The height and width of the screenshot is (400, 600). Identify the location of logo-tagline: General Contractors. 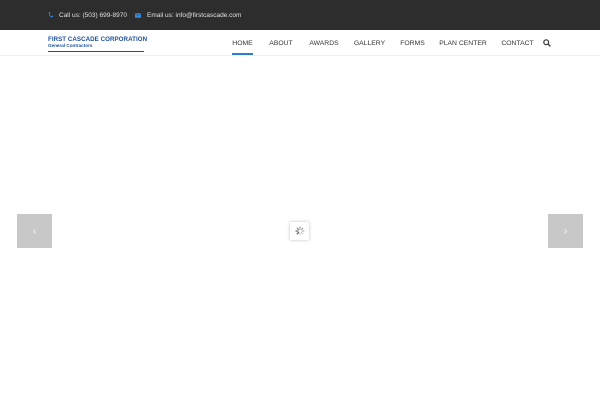
(70, 45).